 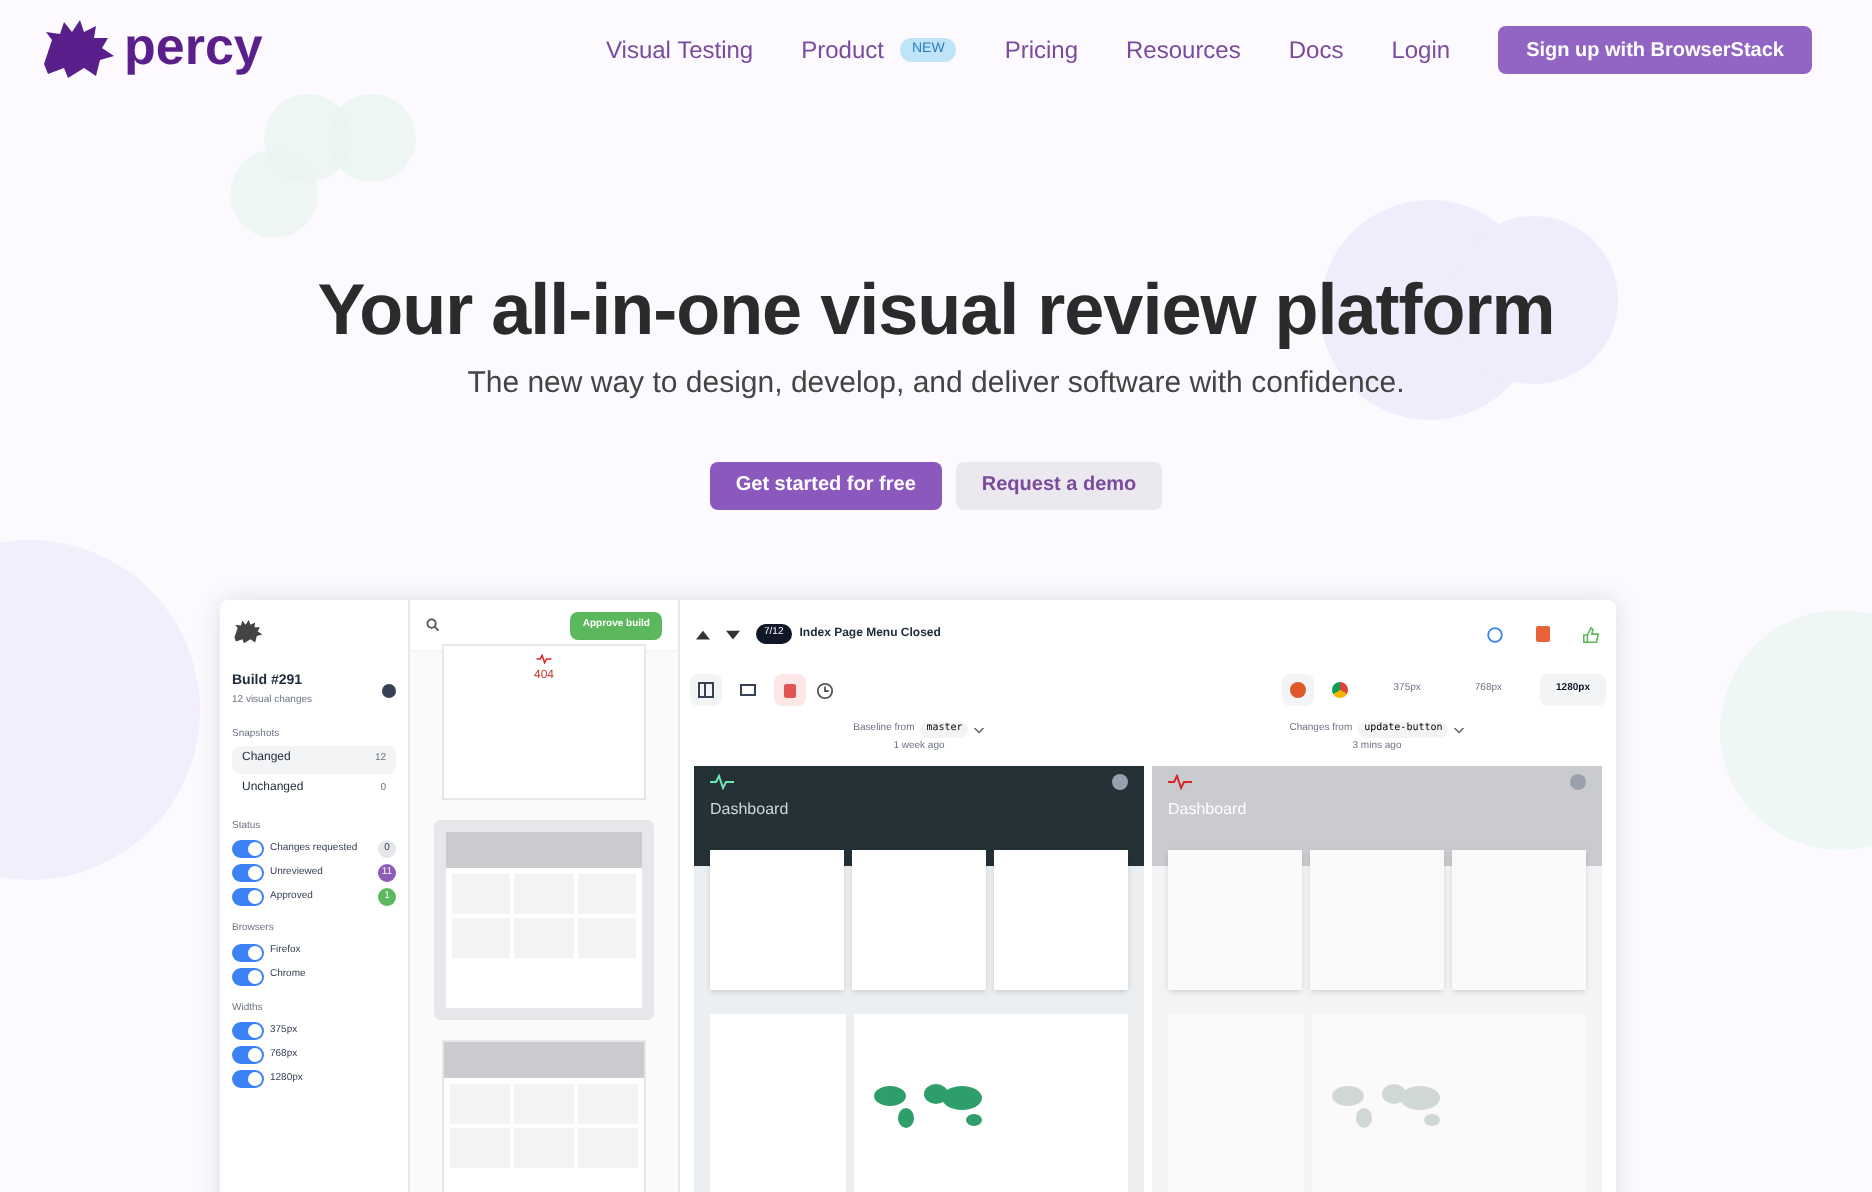 What do you see at coordinates (1297, 690) in the screenshot?
I see `firefox-icon` at bounding box center [1297, 690].